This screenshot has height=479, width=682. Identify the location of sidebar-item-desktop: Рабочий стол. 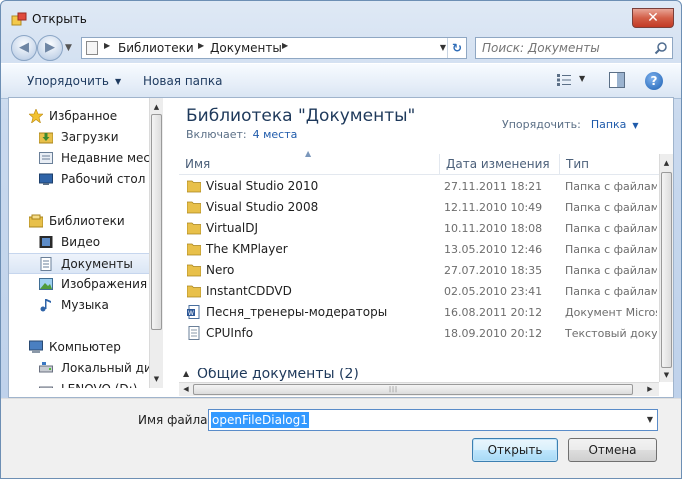
(82, 179).